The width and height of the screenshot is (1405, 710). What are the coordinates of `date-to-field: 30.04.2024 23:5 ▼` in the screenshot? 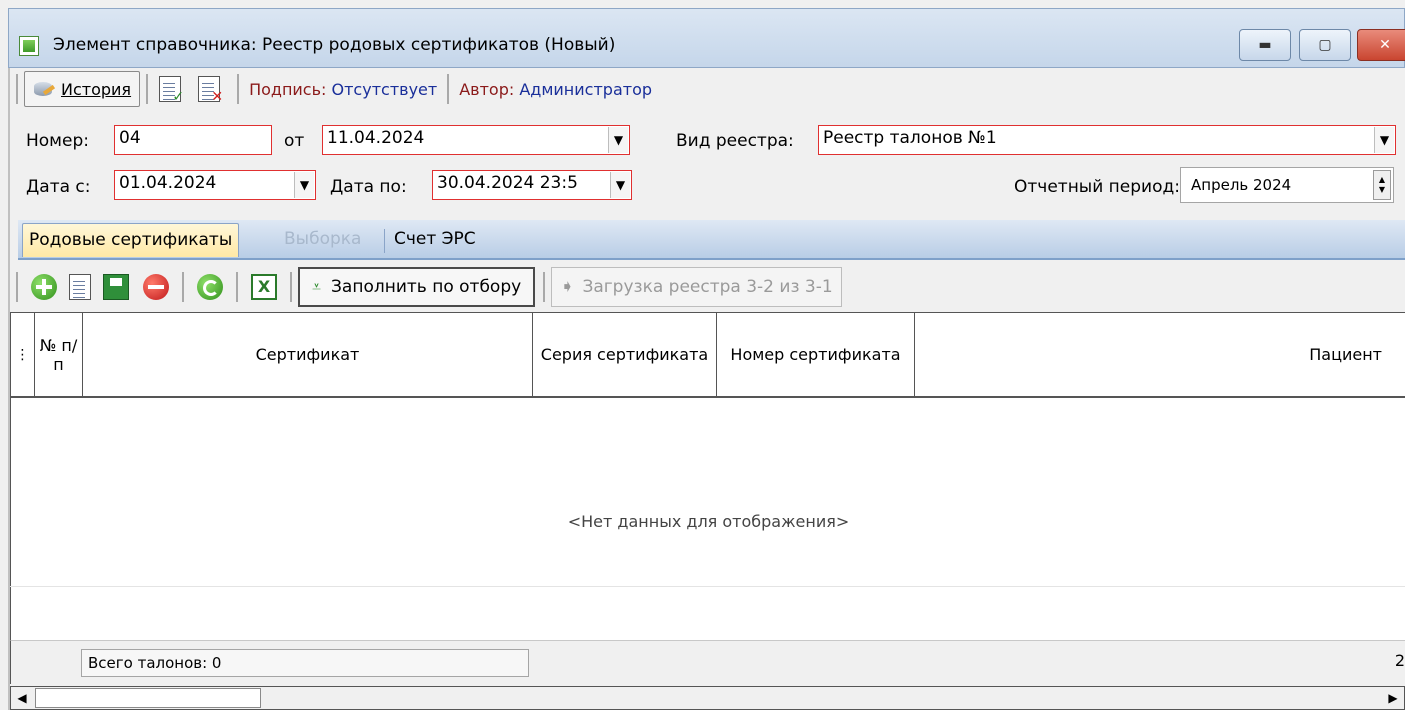 It's located at (532, 185).